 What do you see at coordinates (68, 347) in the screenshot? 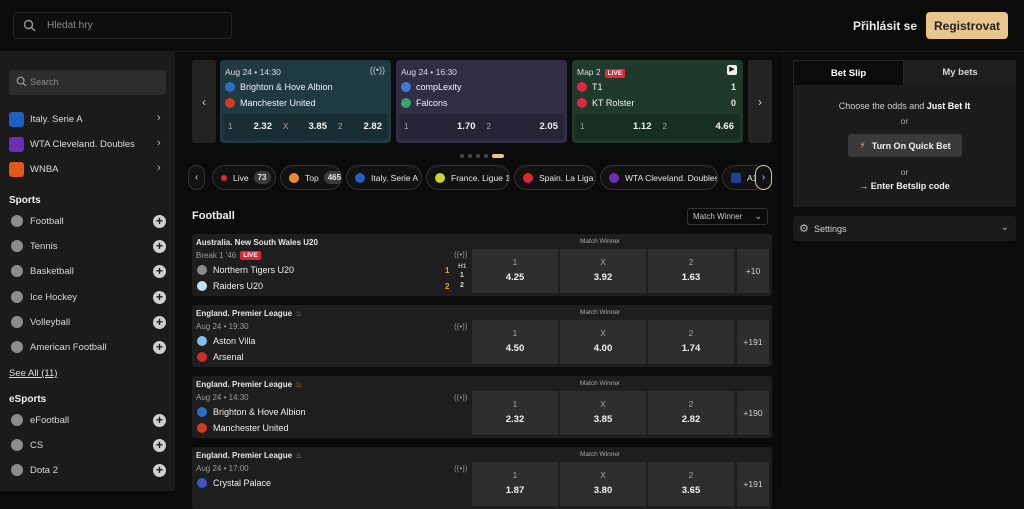
I see `sidebar-item-label: American Football` at bounding box center [68, 347].